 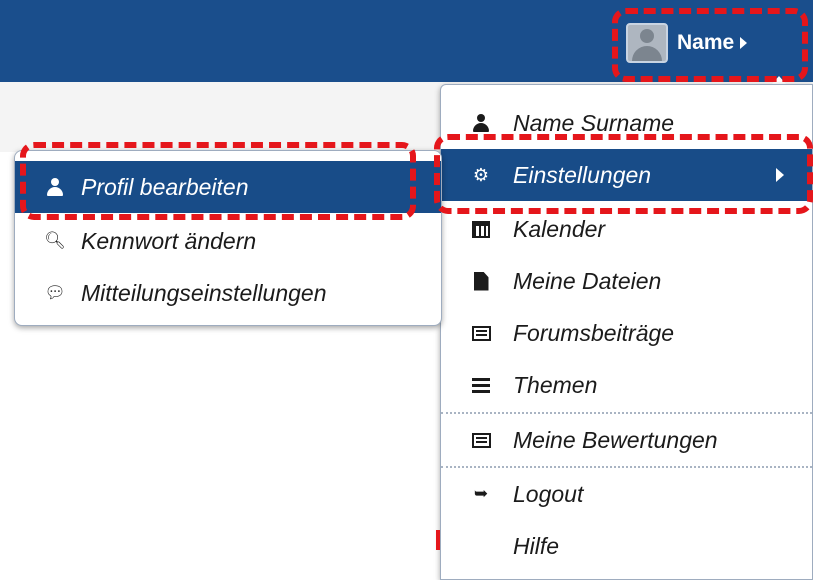 What do you see at coordinates (204, 292) in the screenshot?
I see `submenu-item-label: Mitteilungseinstellungen` at bounding box center [204, 292].